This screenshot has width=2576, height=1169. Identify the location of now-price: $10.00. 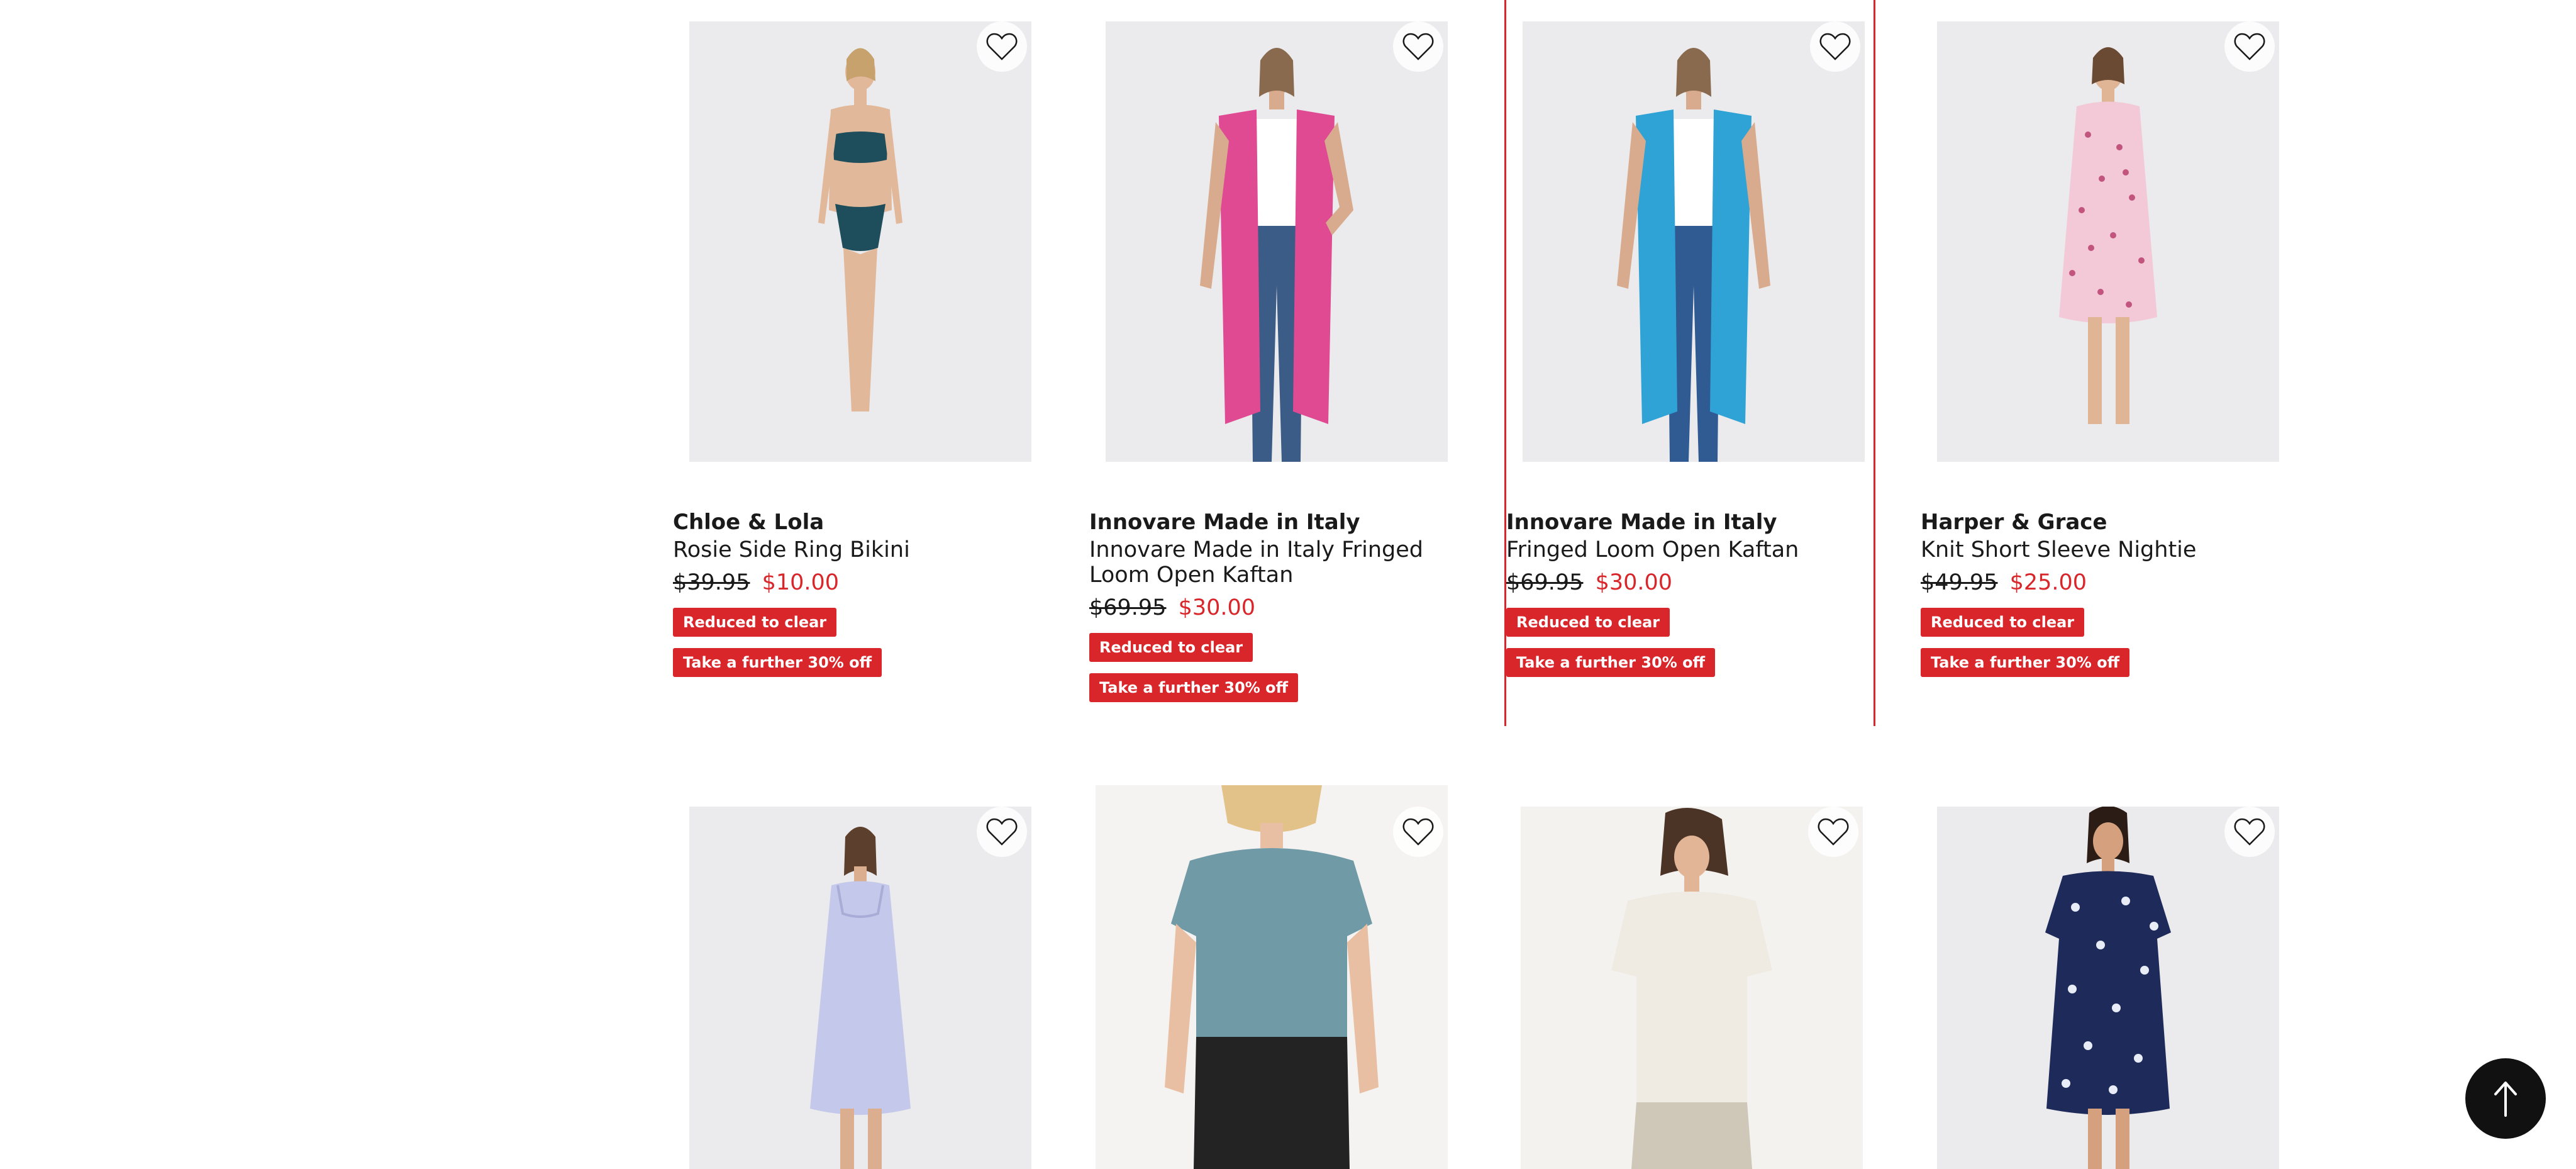
(801, 583).